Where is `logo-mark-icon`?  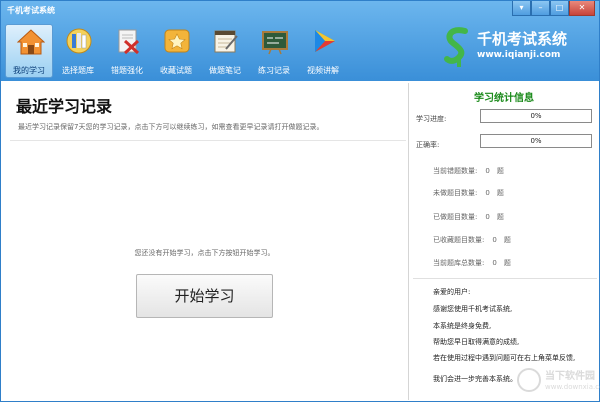
logo-mark-icon is located at coordinates (456, 47).